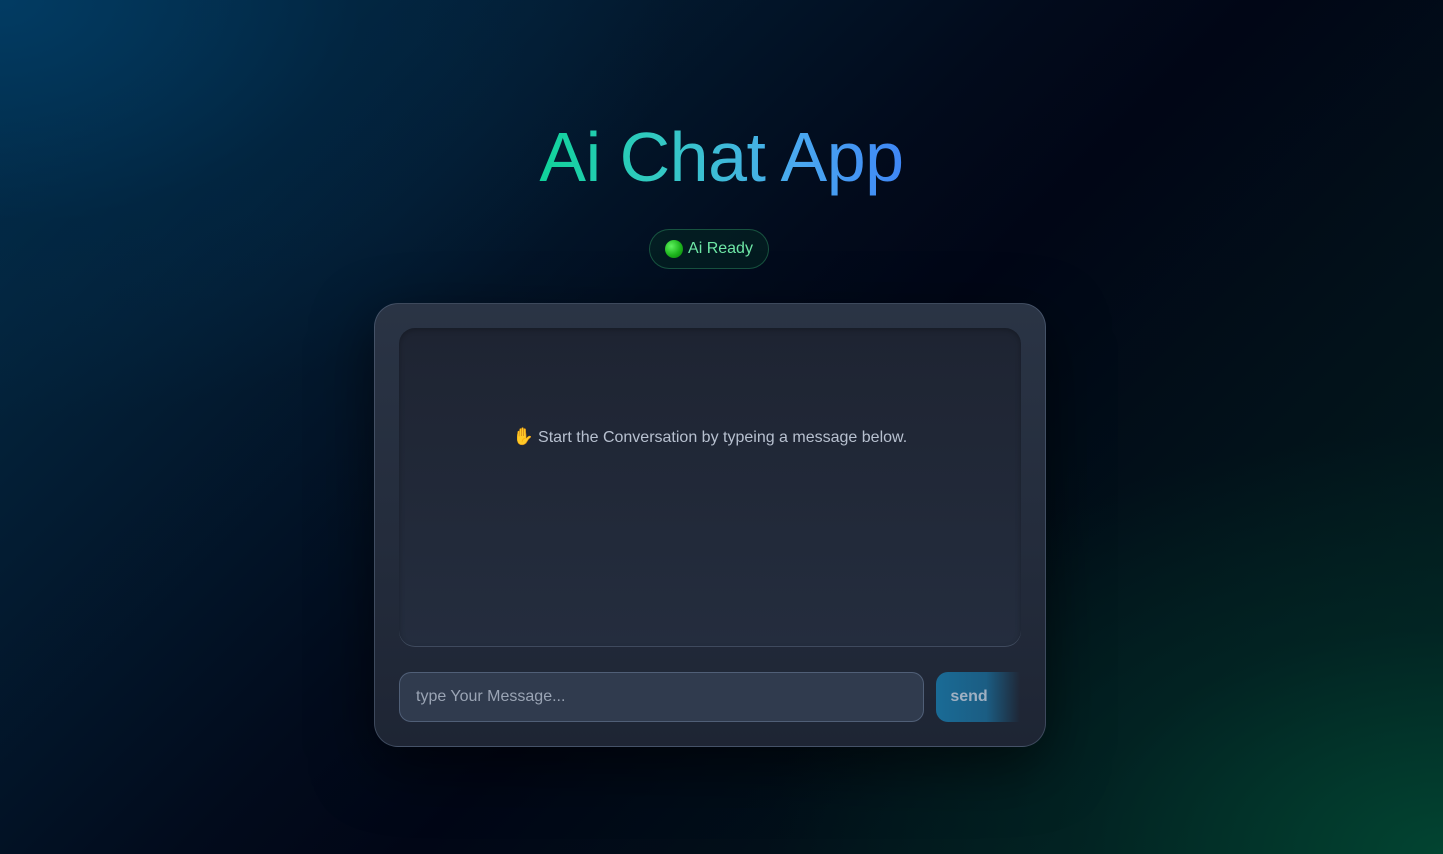 This screenshot has width=1443, height=854. I want to click on status-badge: Ai Ready, so click(709, 249).